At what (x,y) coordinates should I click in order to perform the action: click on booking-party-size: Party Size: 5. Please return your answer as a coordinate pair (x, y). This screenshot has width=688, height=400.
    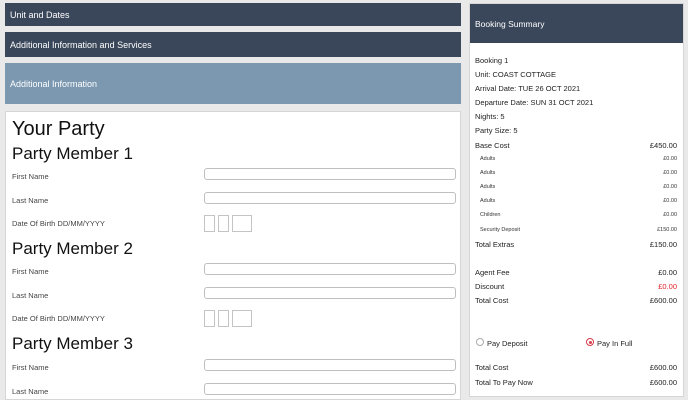
    Looking at the image, I should click on (496, 130).